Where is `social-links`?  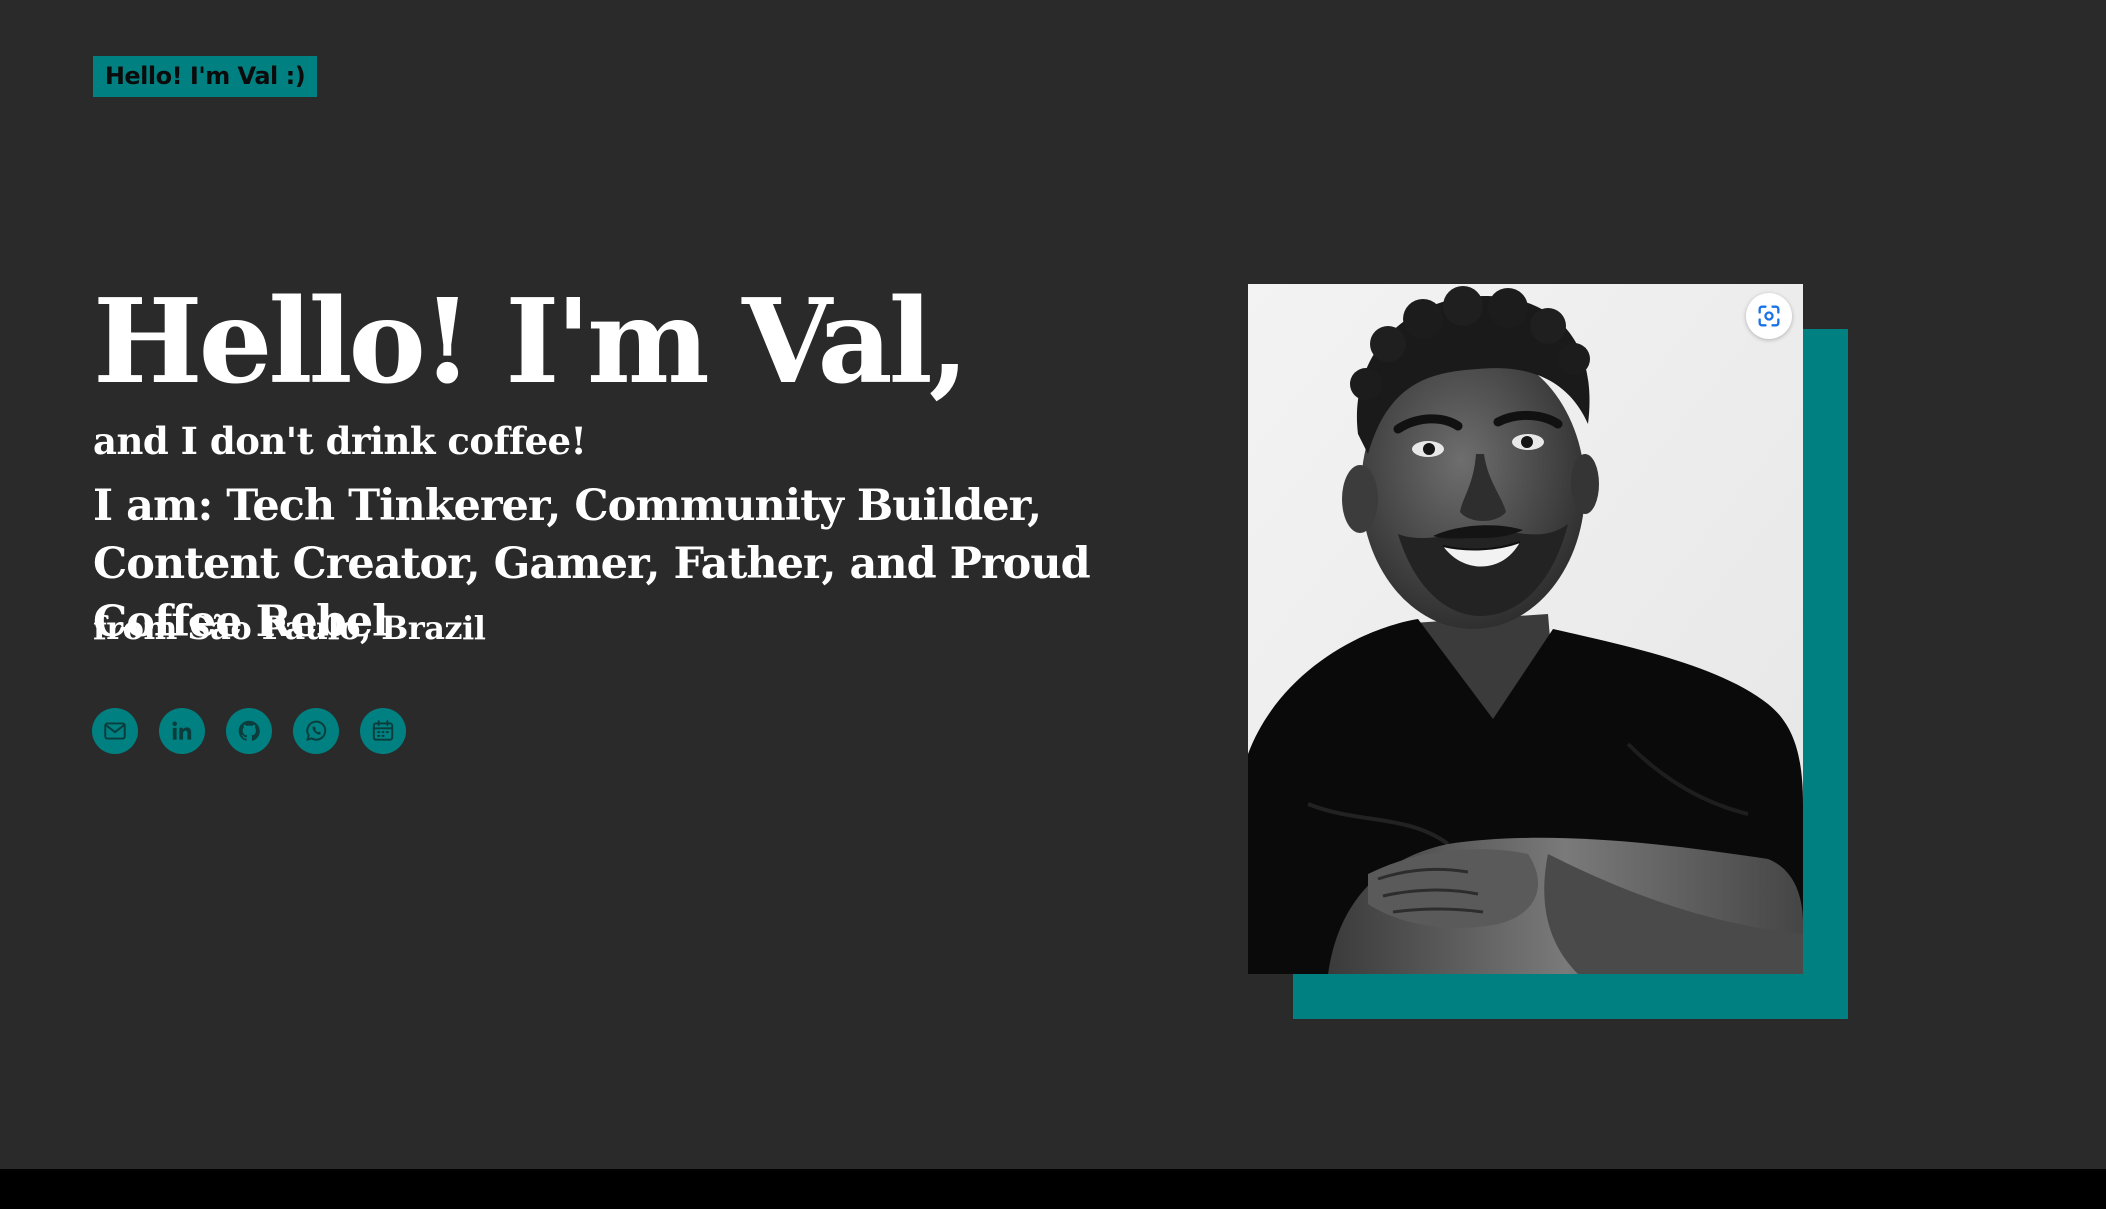 social-links is located at coordinates (249, 731).